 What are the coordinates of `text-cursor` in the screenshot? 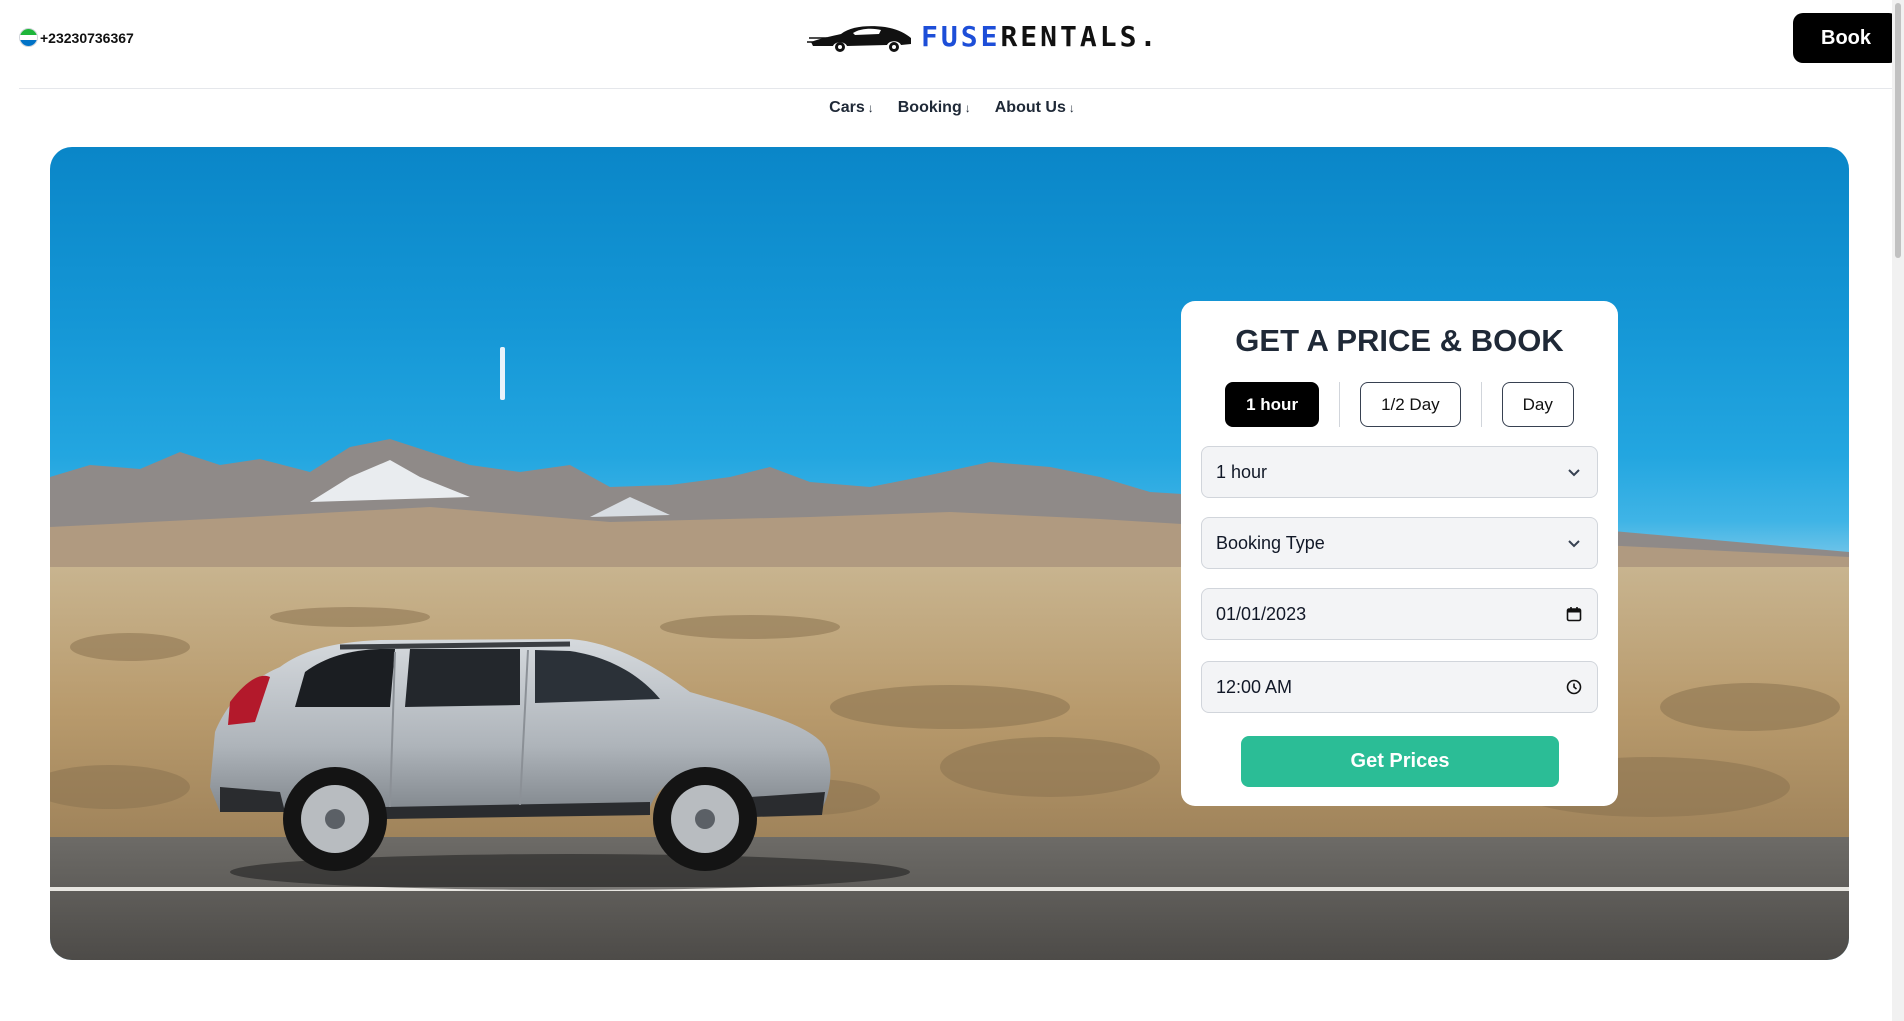 It's located at (502, 373).